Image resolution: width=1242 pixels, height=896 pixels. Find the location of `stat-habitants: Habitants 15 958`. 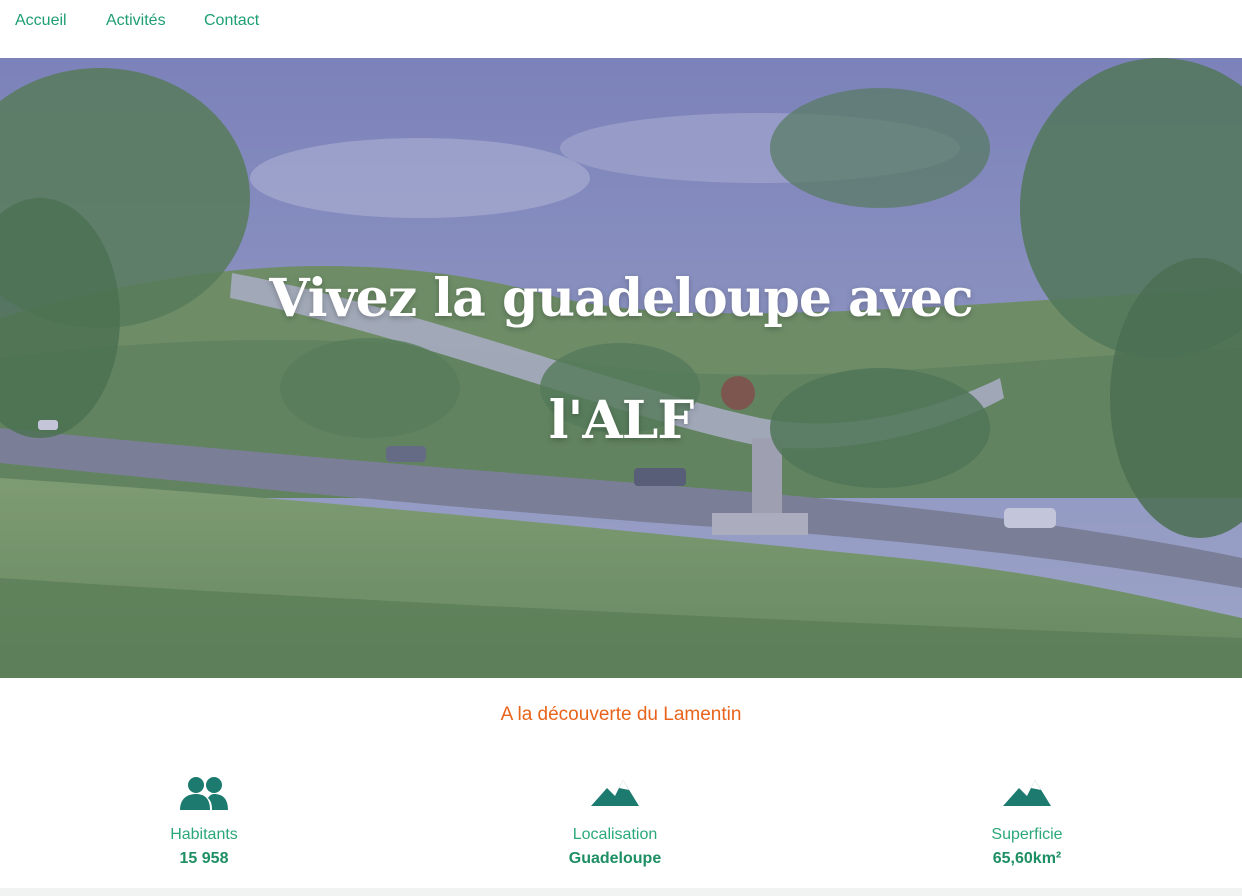

stat-habitants: Habitants 15 958 is located at coordinates (204, 822).